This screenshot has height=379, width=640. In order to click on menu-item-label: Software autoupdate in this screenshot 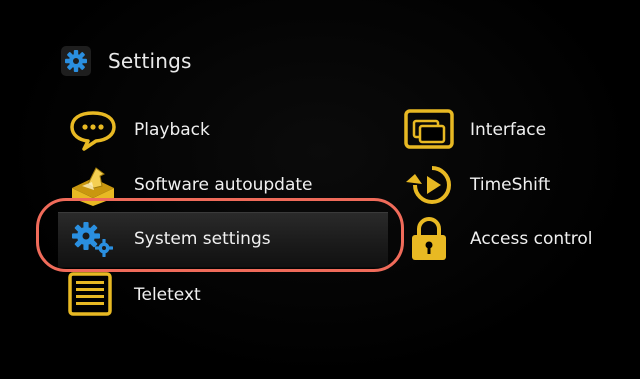, I will do `click(223, 185)`.